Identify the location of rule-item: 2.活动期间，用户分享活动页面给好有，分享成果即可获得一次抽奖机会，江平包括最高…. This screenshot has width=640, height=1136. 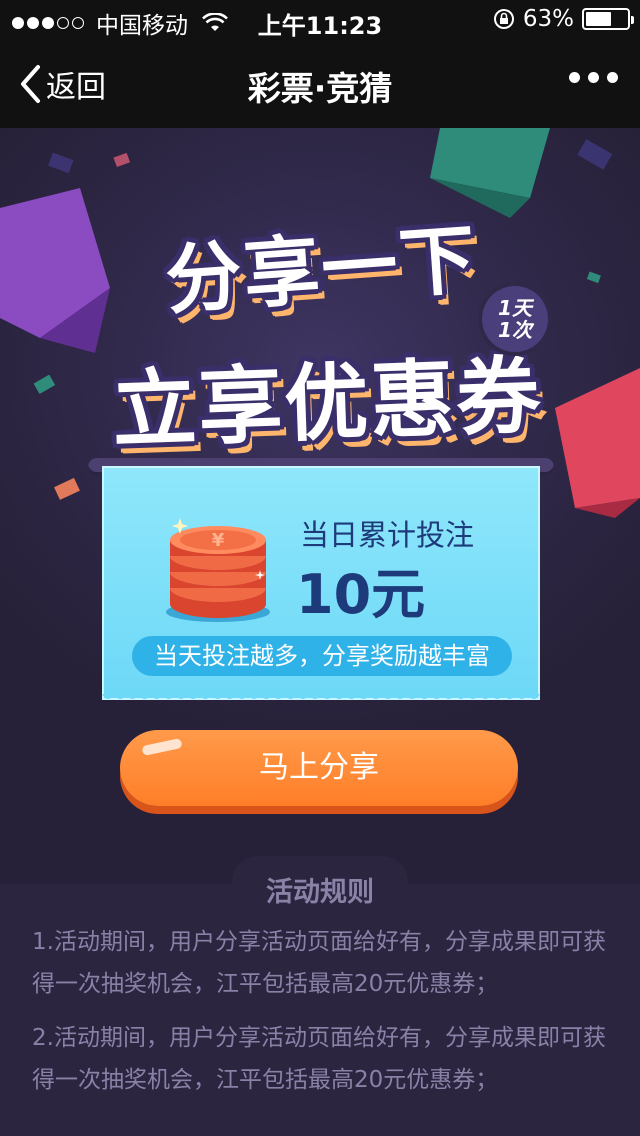
(319, 1059).